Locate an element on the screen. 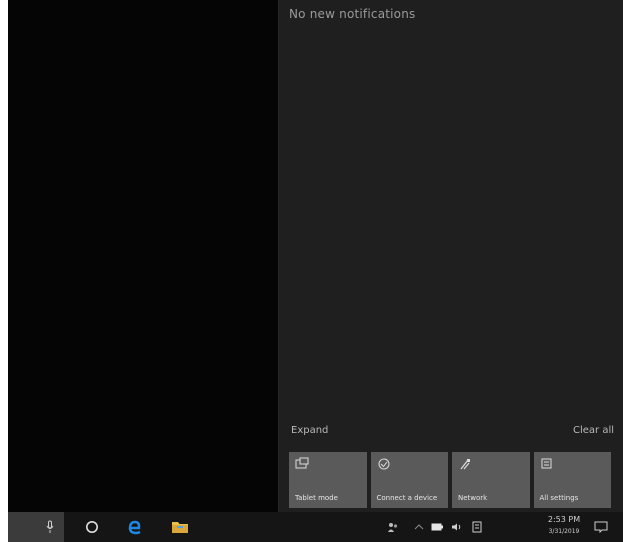  keyboard-icon is located at coordinates (477, 527).